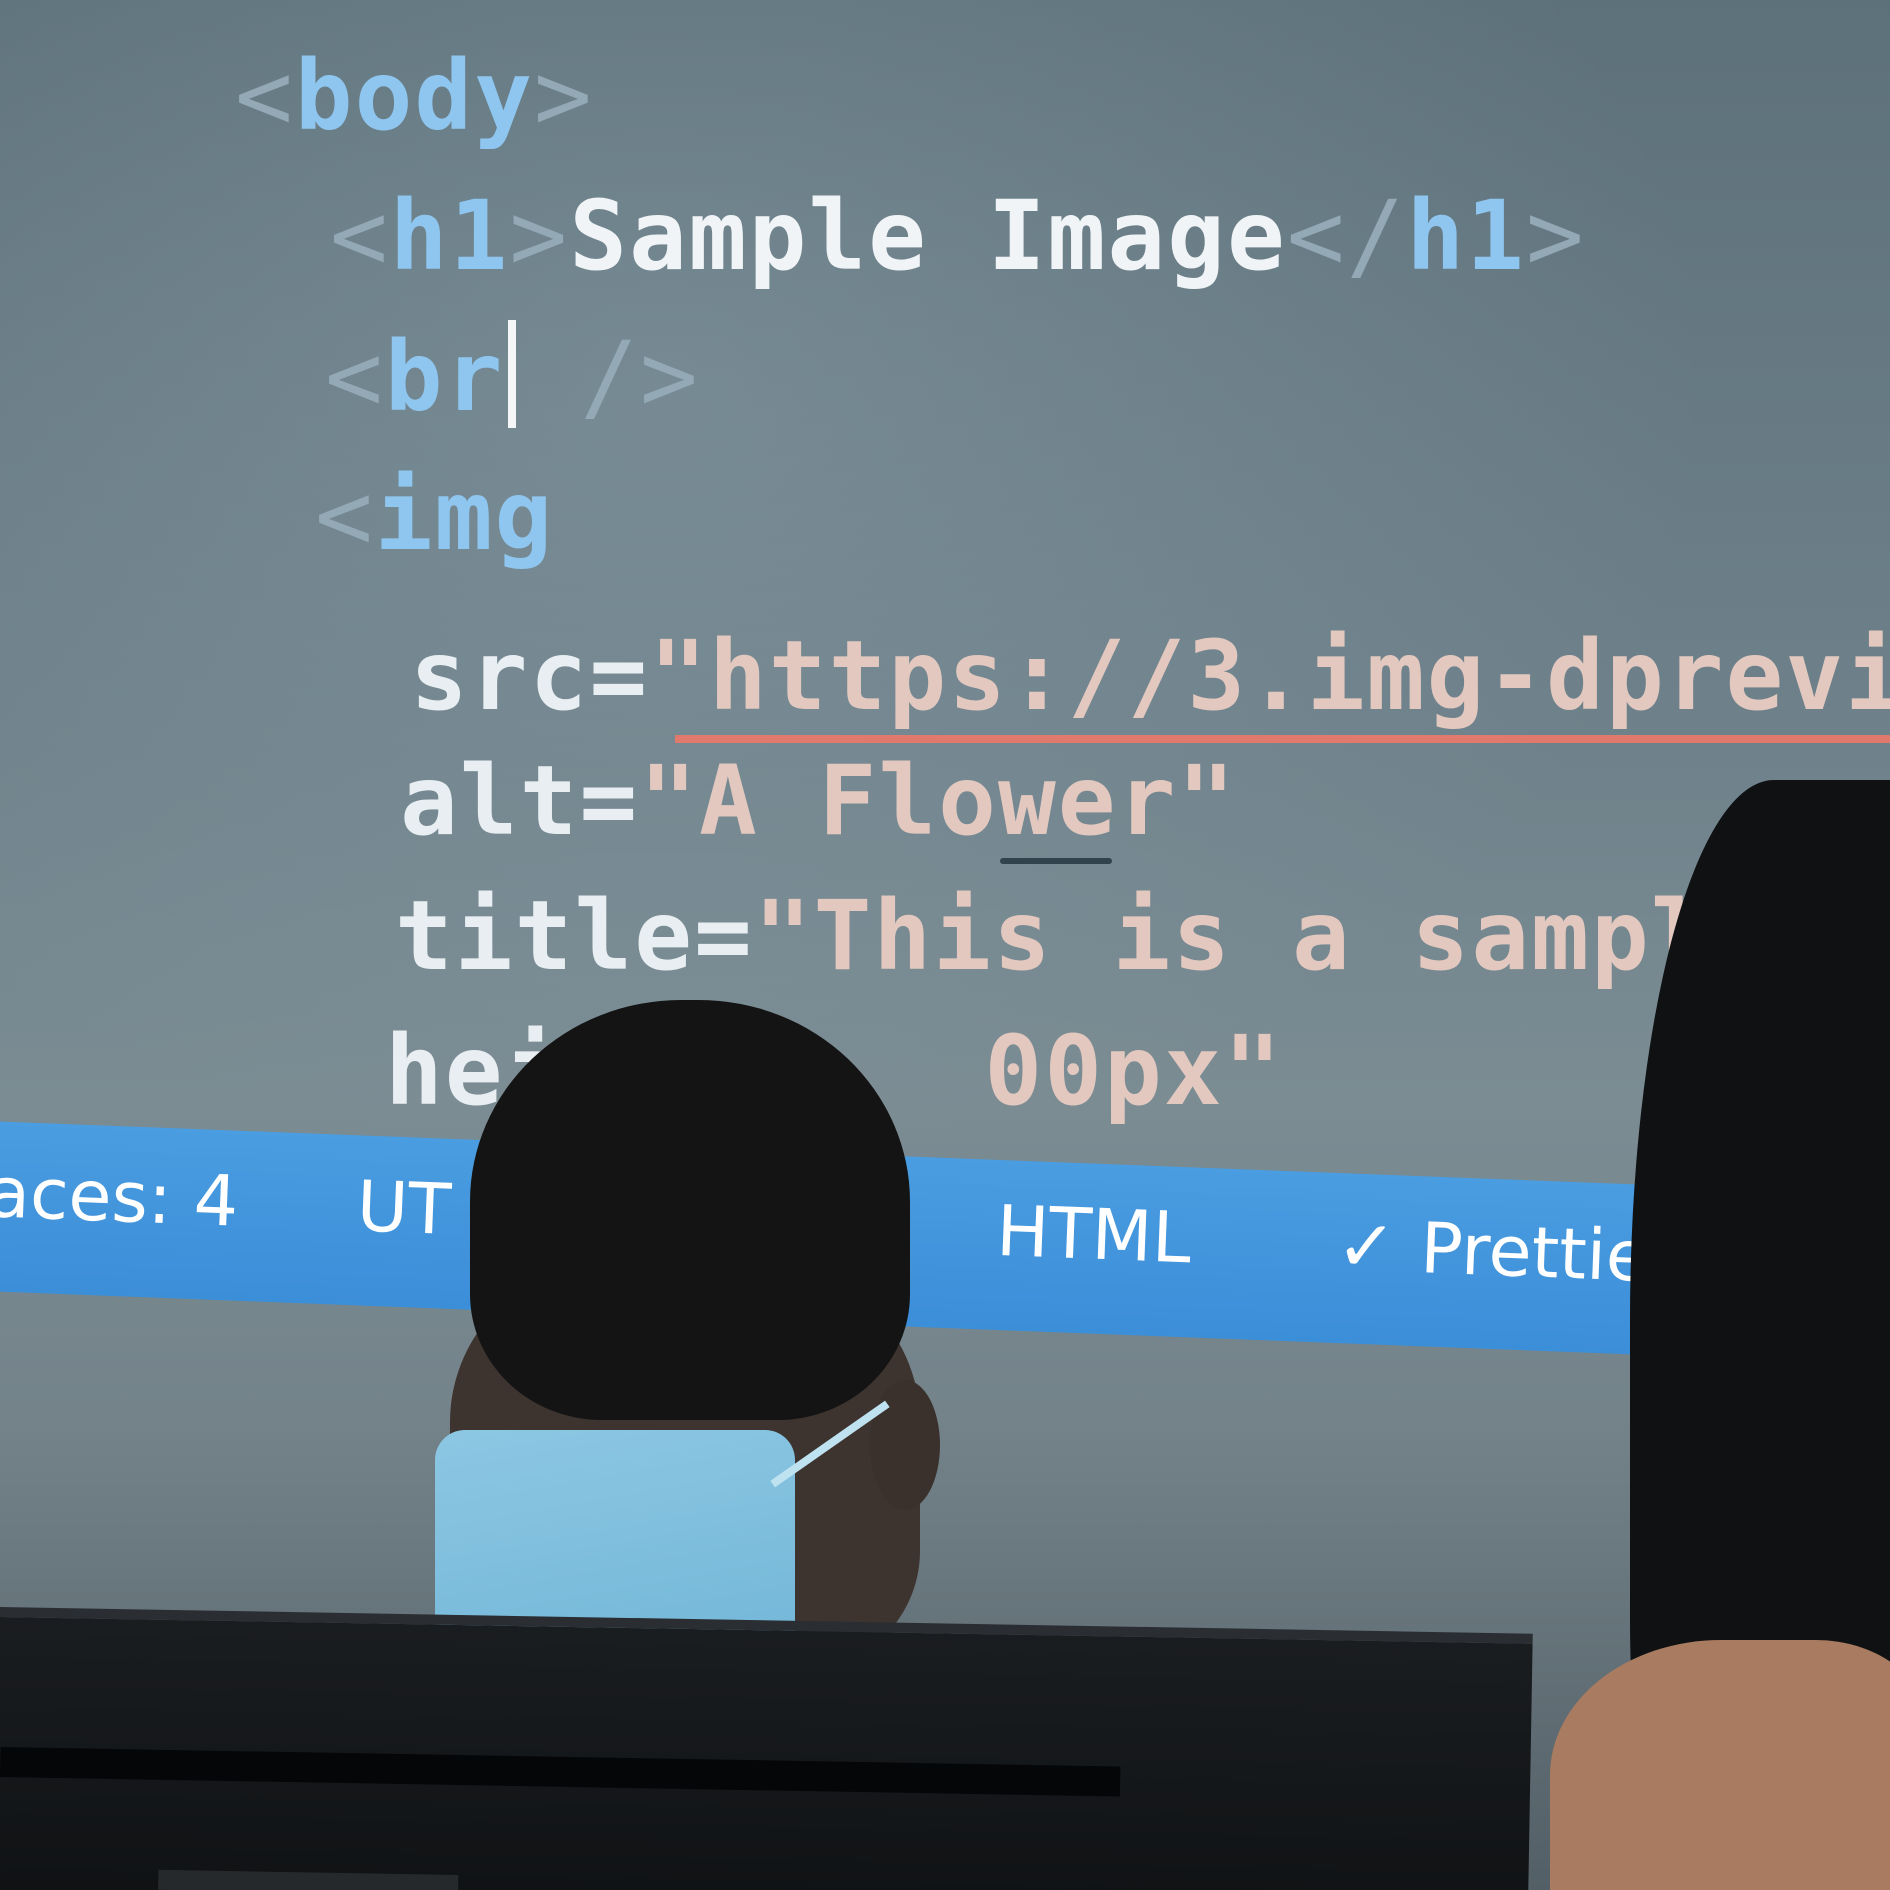  I want to click on code-line-src: src="https://3.img-dpreview, so click(1150, 676).